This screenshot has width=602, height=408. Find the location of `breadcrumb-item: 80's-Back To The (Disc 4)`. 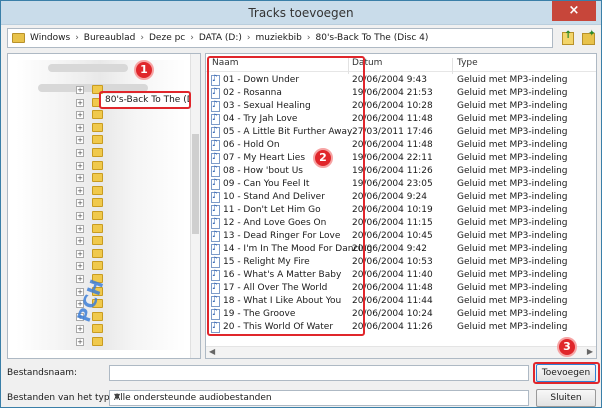

breadcrumb-item: 80's-Back To The (Disc 4) is located at coordinates (372, 38).